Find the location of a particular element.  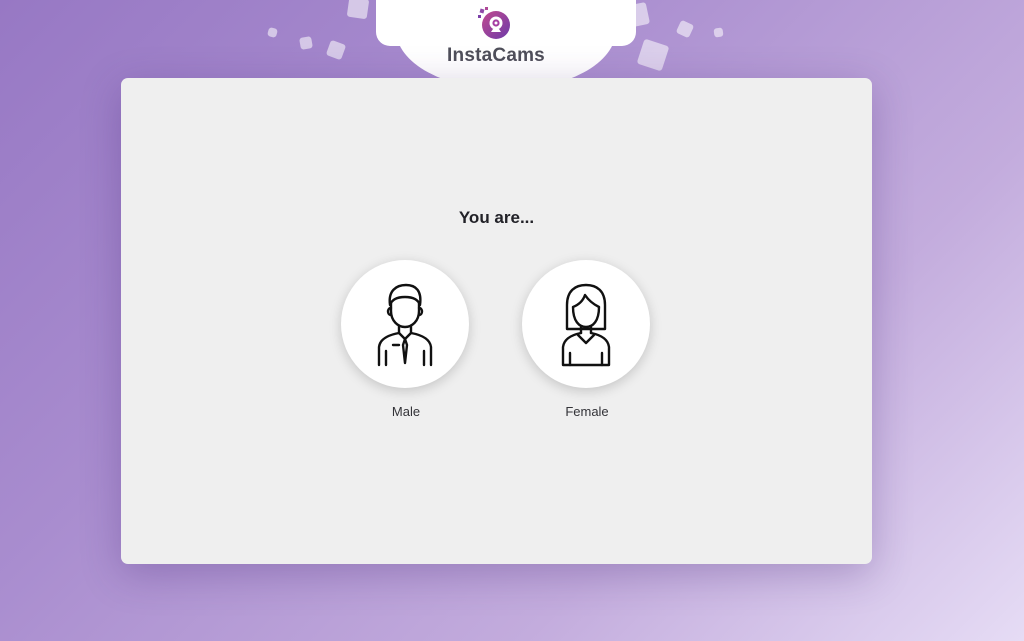

webcam-icon is located at coordinates (494, 23).